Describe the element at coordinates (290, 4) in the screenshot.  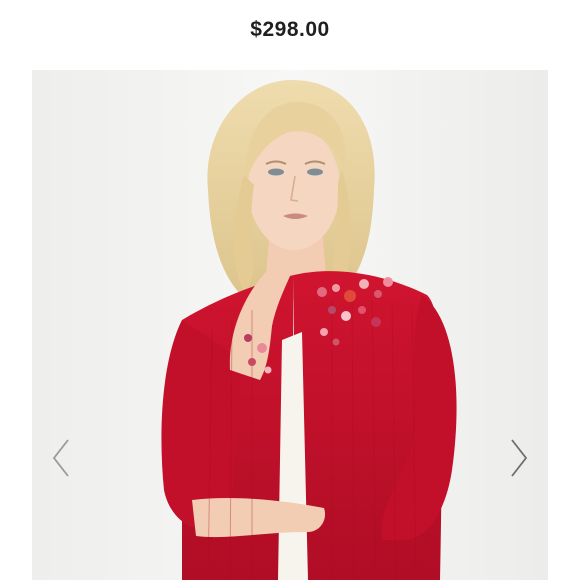
I see `product-title: ELISSA SWEATER` at that location.